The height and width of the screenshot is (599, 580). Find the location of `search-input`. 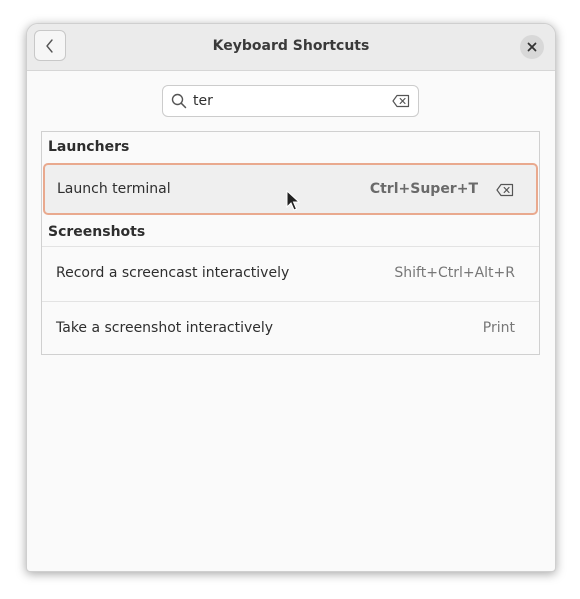

search-input is located at coordinates (288, 101).